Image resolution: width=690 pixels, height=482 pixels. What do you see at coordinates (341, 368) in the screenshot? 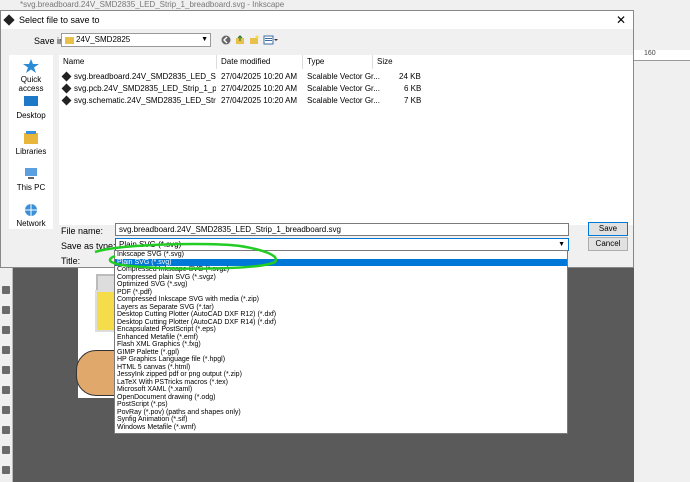
I see `save-type-option: HTML 5 canvas (*.html)` at bounding box center [341, 368].